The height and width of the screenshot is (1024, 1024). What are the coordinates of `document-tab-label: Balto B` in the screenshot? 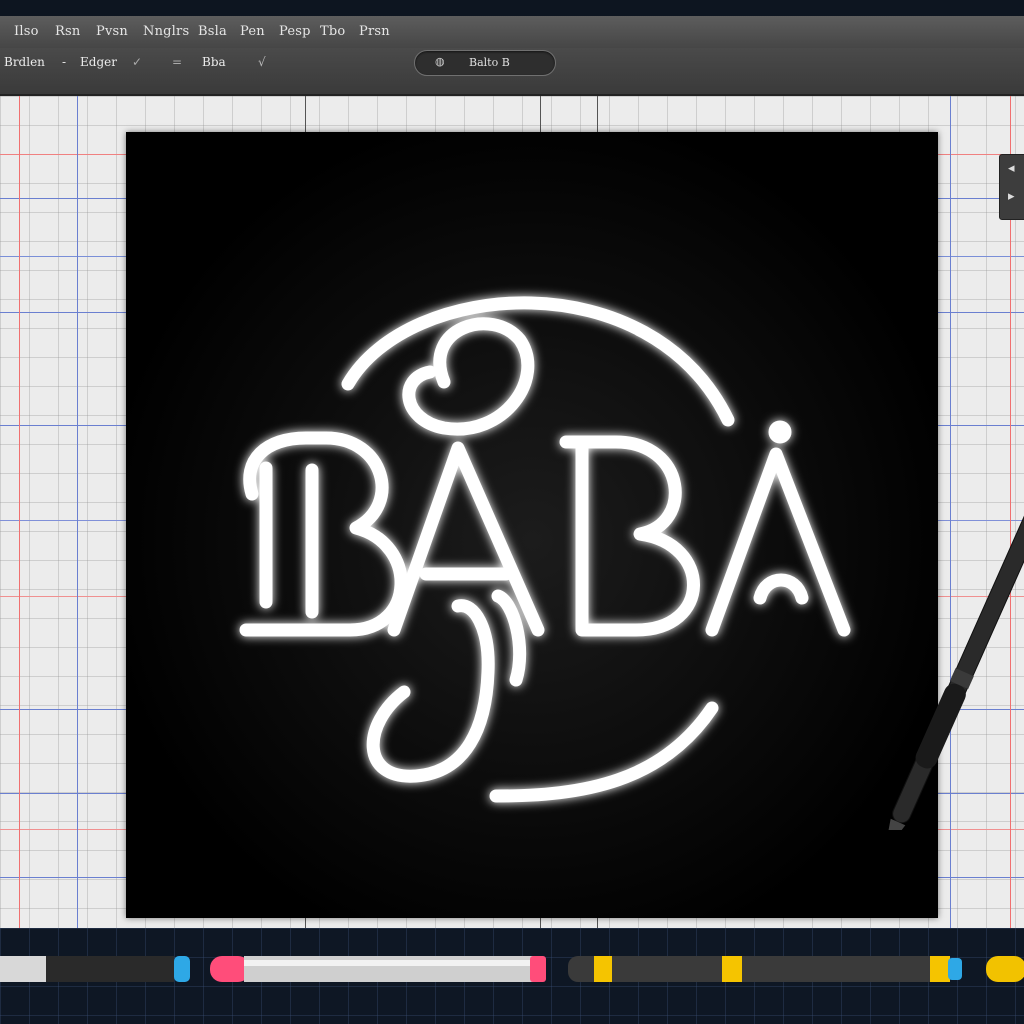 It's located at (489, 62).